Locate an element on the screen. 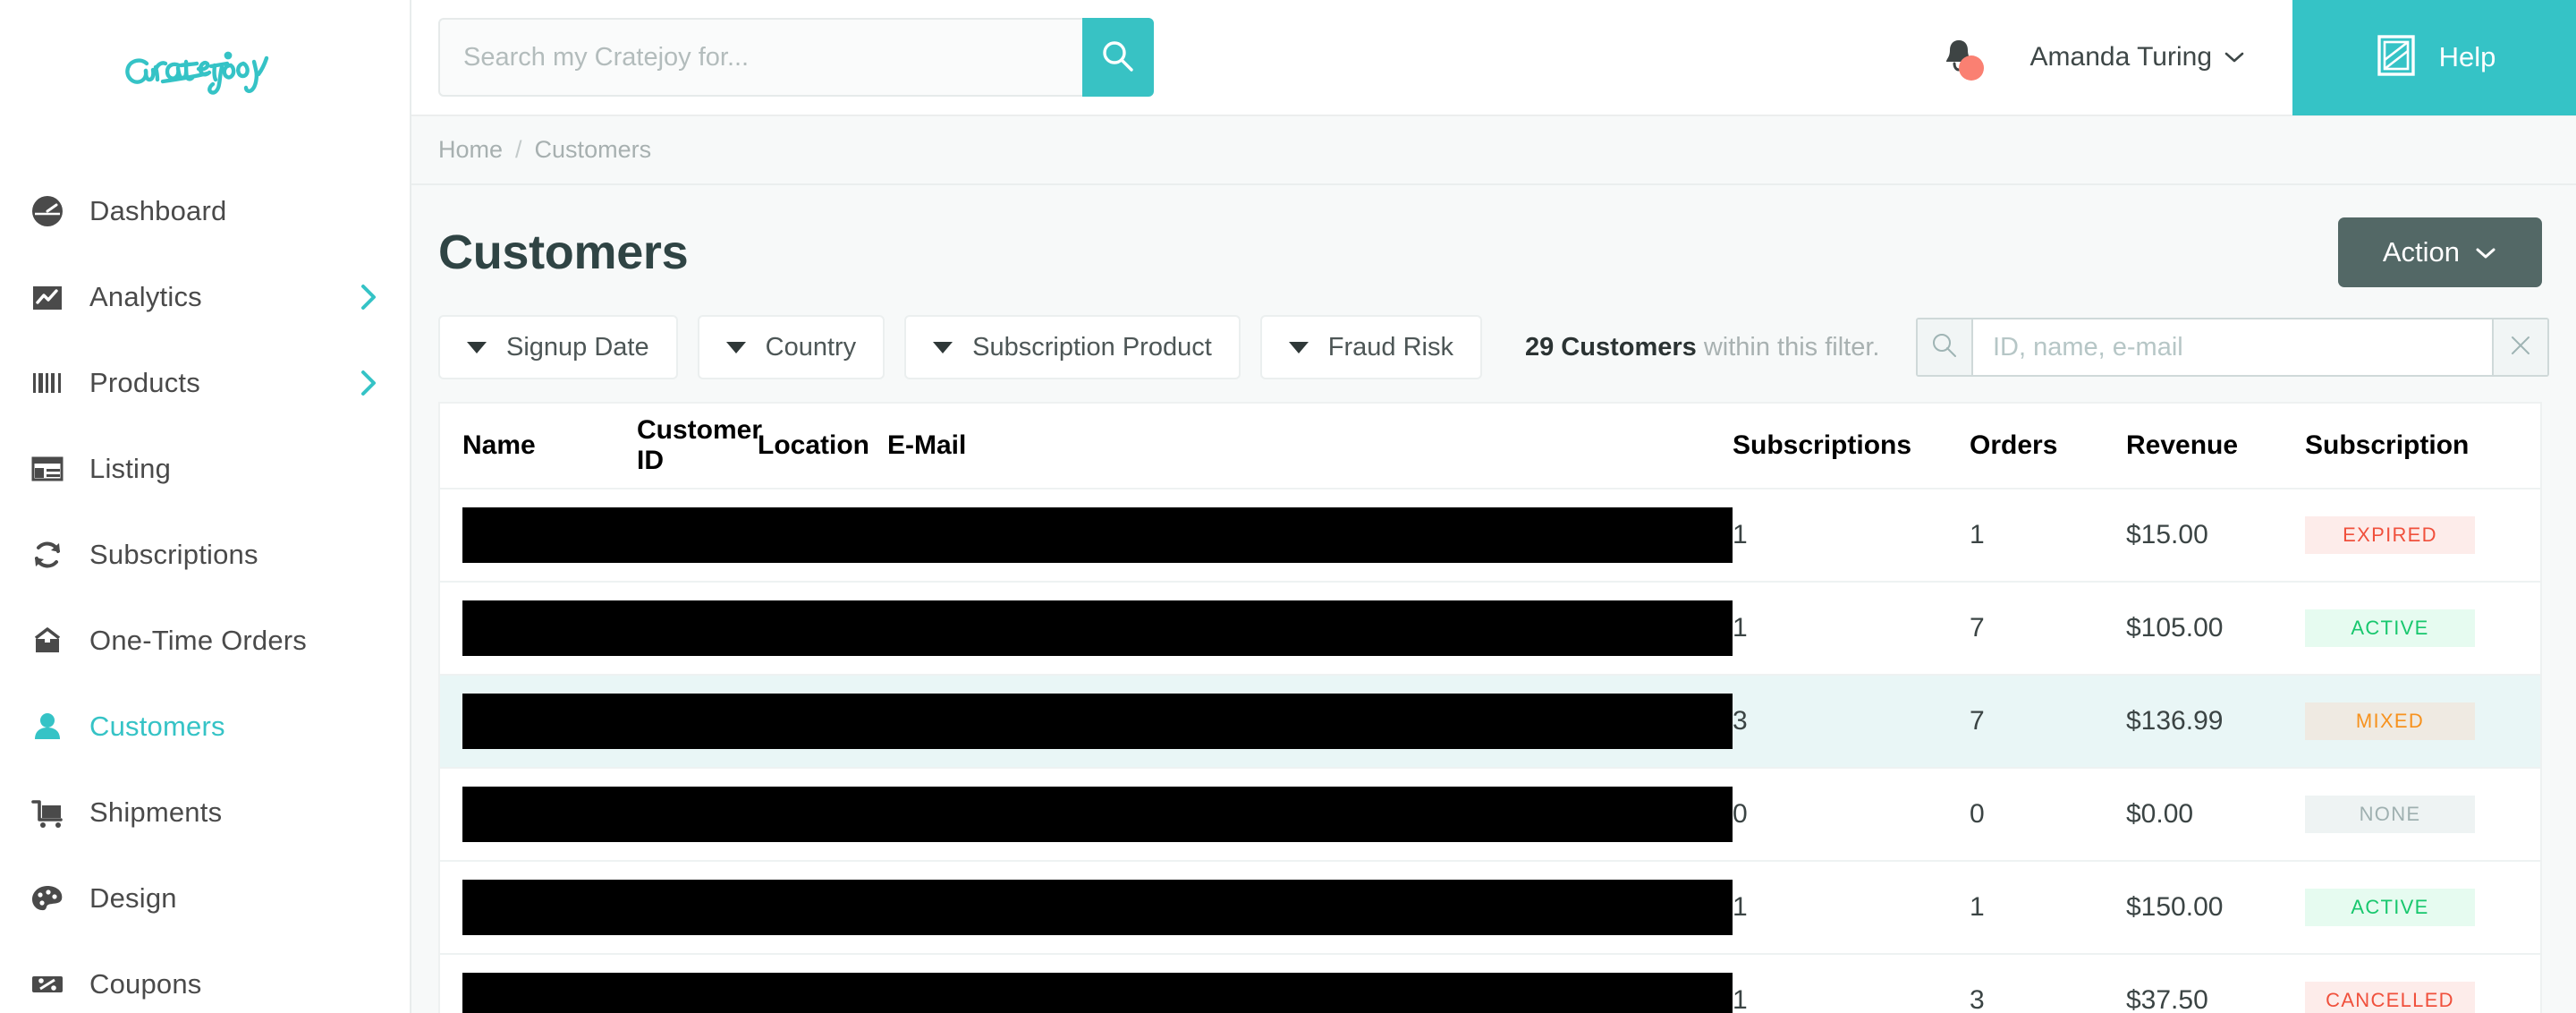  table-row: 0 0 $0.00 NONE is located at coordinates (1490, 815).